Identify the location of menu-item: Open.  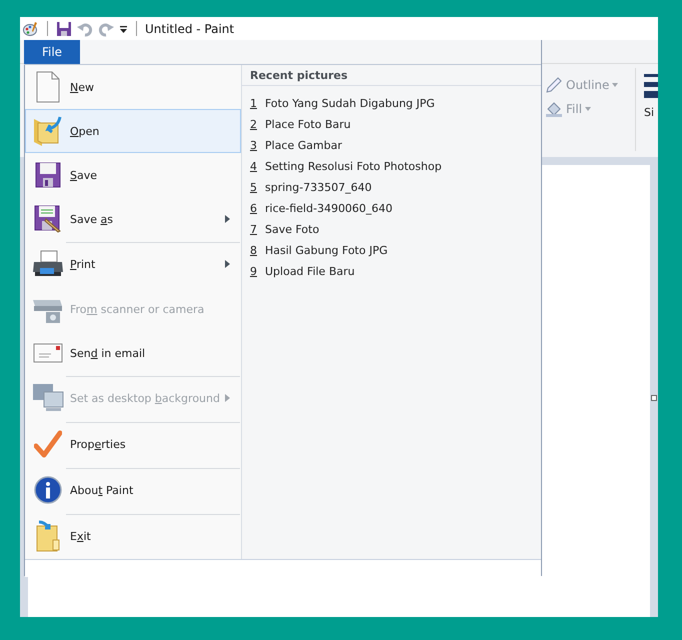
(133, 131).